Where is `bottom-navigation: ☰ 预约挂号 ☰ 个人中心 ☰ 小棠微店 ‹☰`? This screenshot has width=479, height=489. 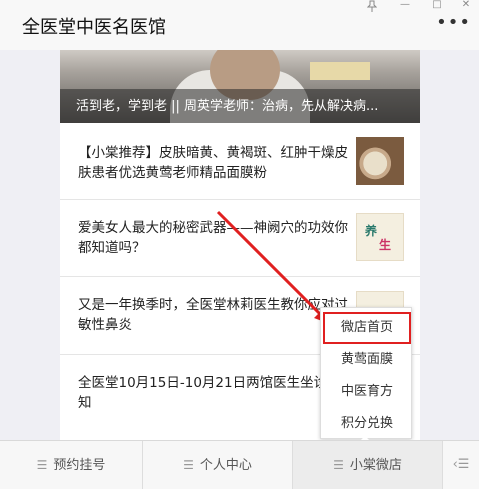
bottom-navigation: ☰ 预约挂号 ☰ 个人中心 ☰ 小棠微店 ‹☰ is located at coordinates (239, 464).